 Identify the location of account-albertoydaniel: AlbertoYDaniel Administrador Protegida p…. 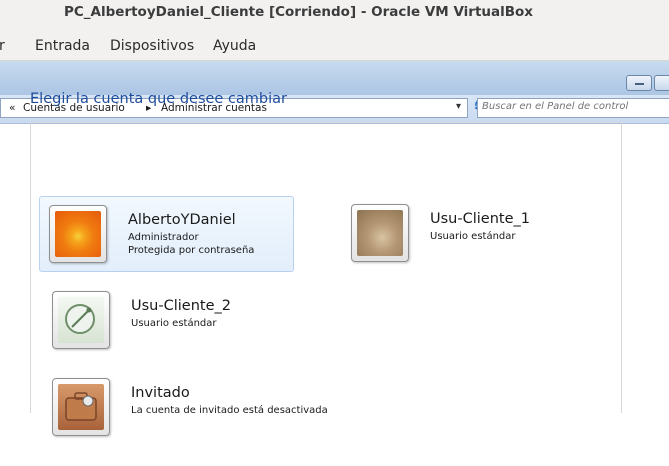
(166, 234).